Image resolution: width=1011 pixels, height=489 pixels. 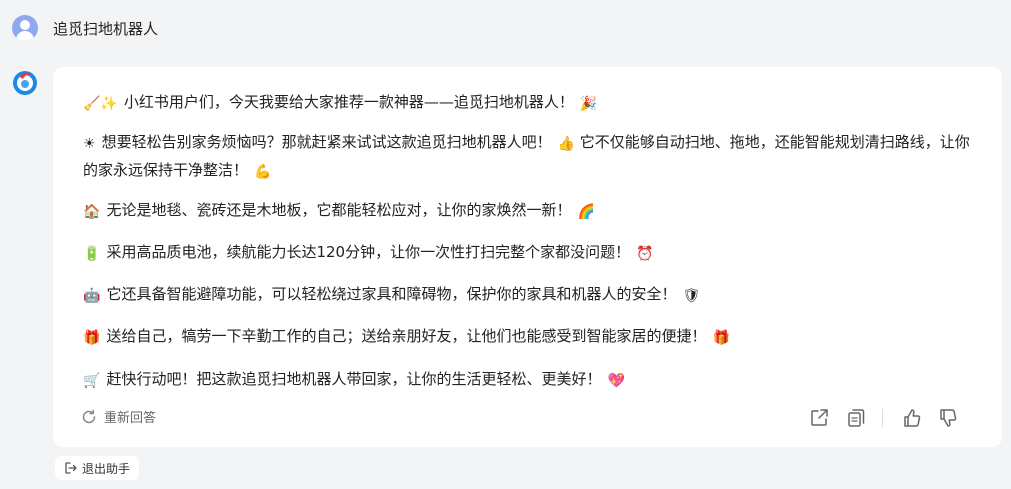 I want to click on paragraph-text: 采用高品质电池，续航能力长达120分钟，让你一次性打扫完整个家都没问题！, so click(x=368, y=252).